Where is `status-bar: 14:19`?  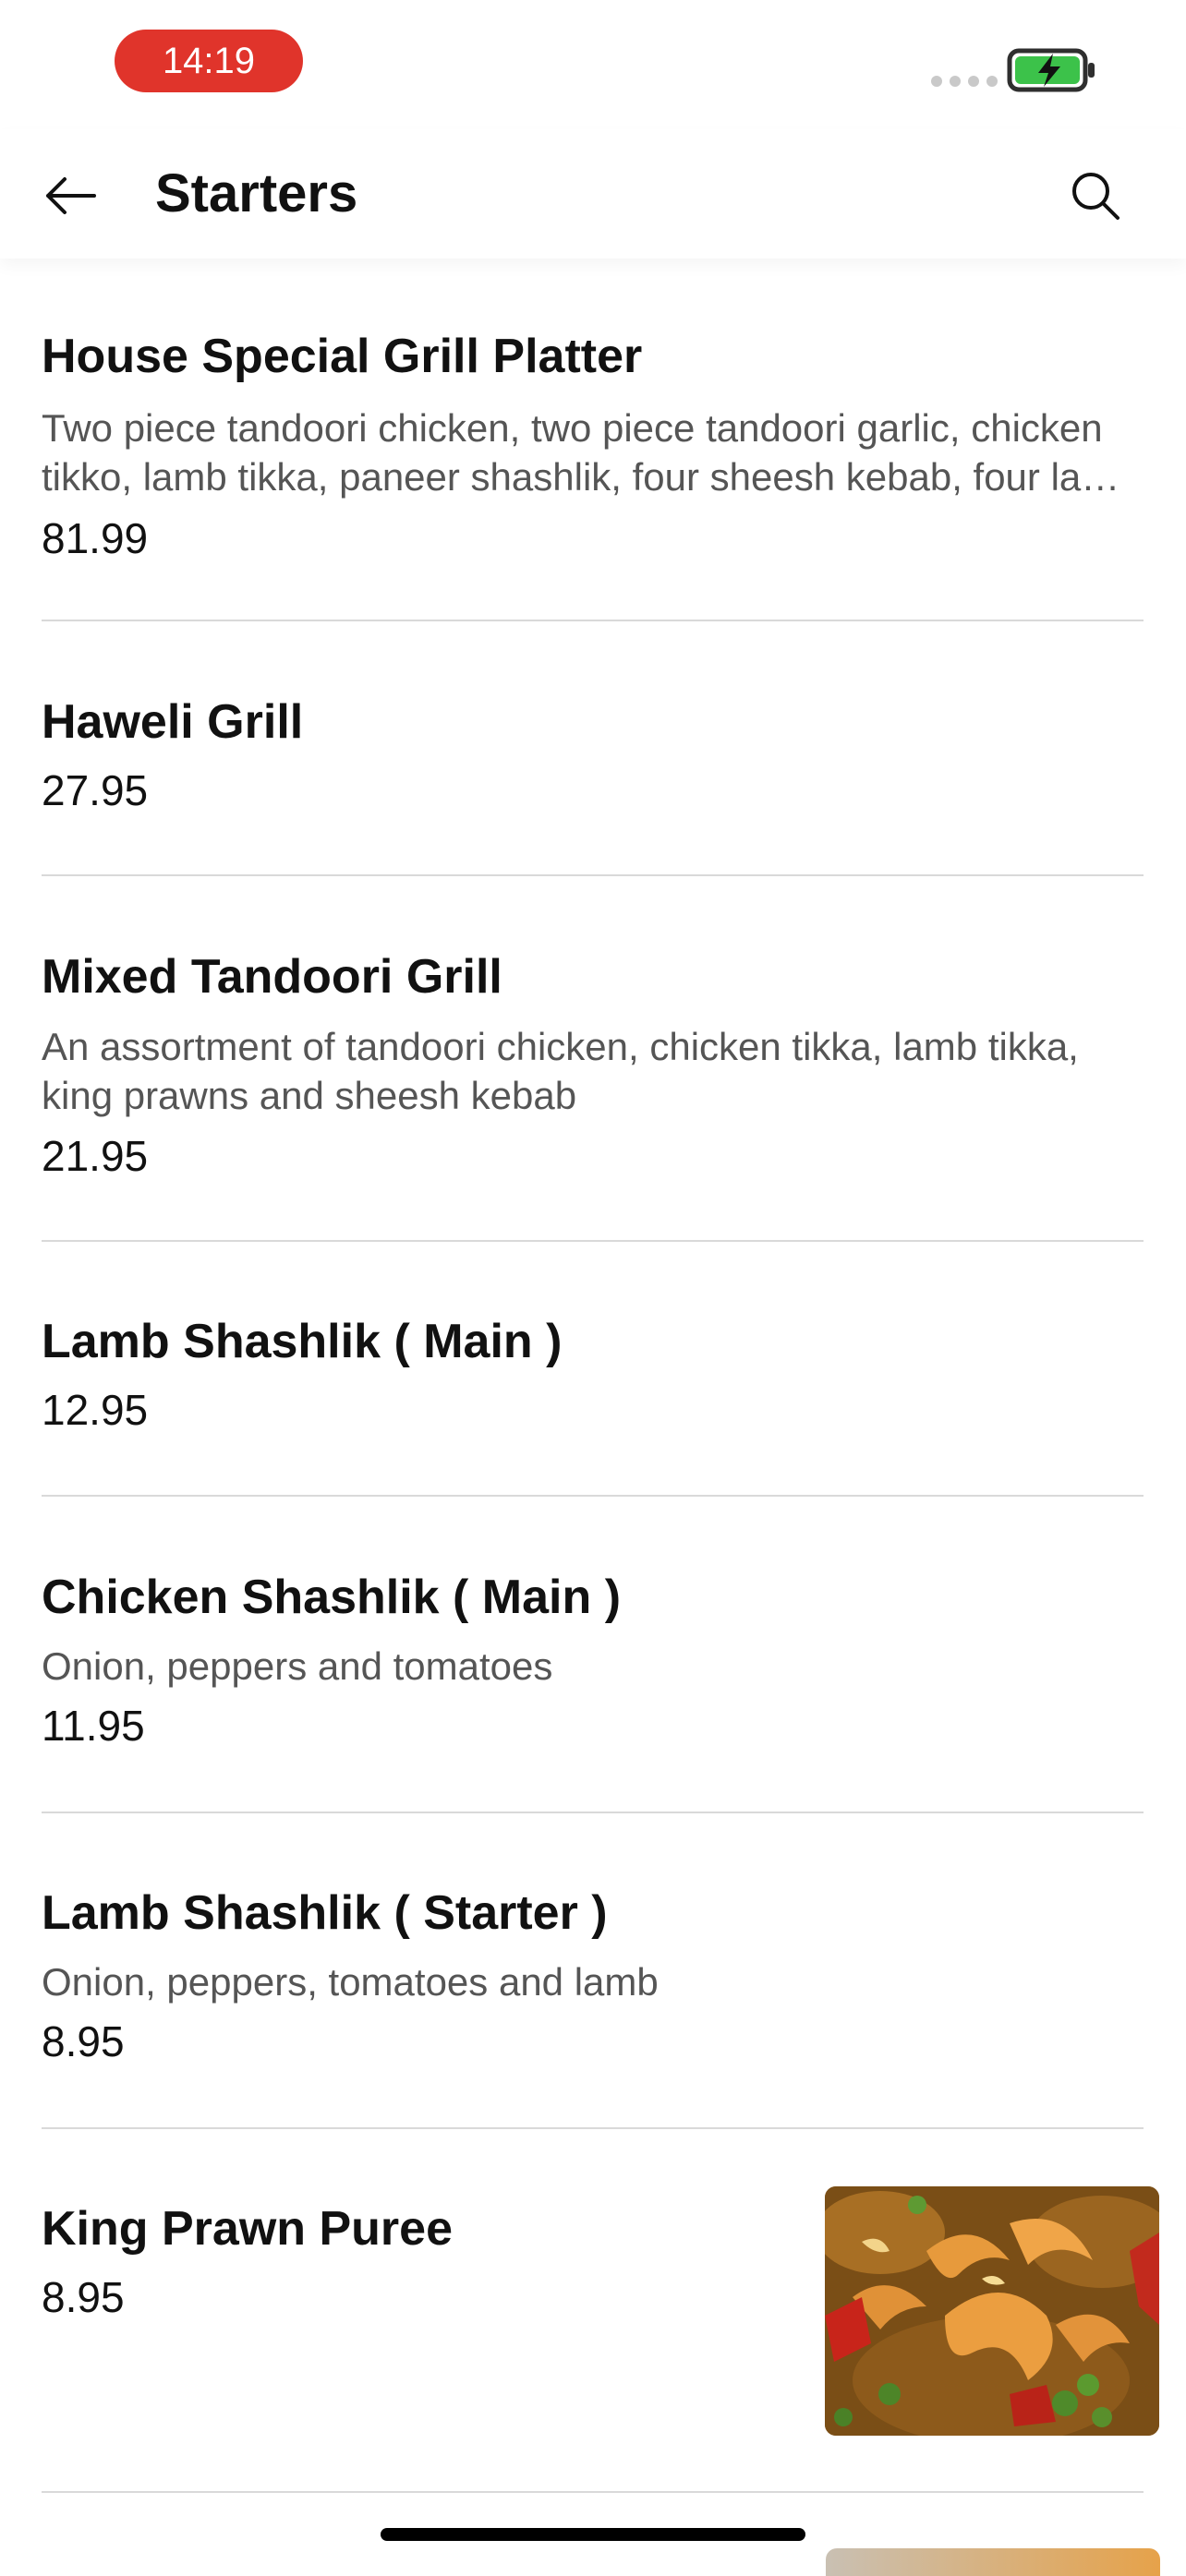 status-bar: 14:19 is located at coordinates (593, 64).